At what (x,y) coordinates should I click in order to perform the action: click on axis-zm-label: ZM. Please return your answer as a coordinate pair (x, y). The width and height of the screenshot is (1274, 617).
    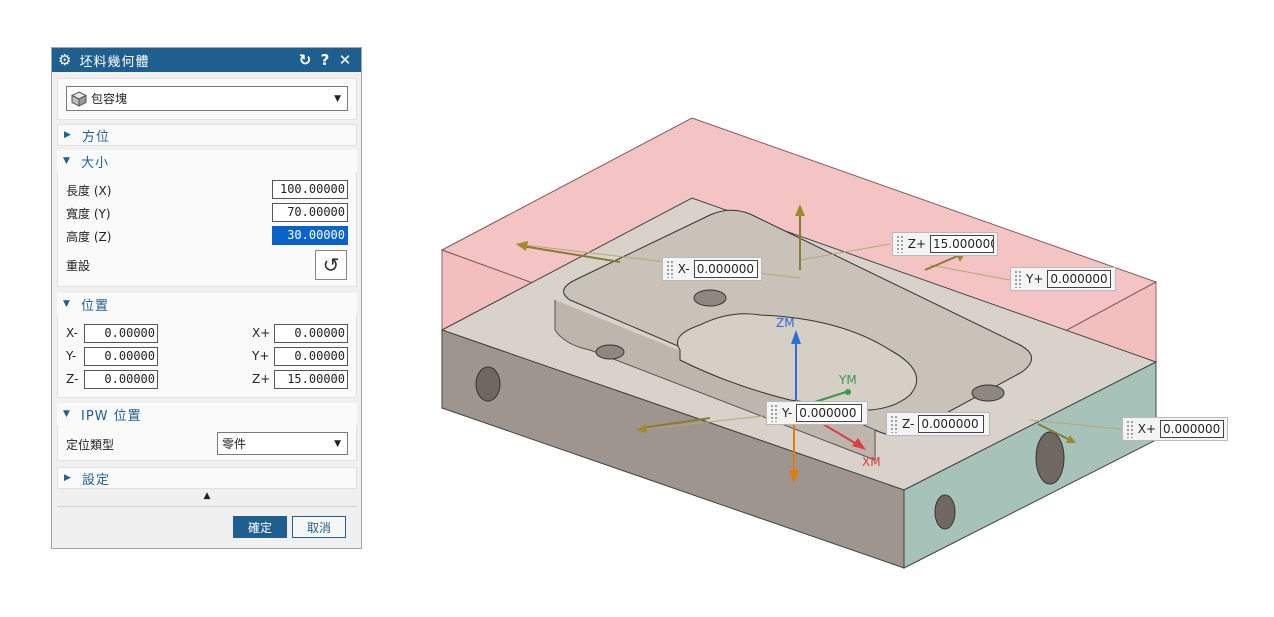
    Looking at the image, I should click on (785, 323).